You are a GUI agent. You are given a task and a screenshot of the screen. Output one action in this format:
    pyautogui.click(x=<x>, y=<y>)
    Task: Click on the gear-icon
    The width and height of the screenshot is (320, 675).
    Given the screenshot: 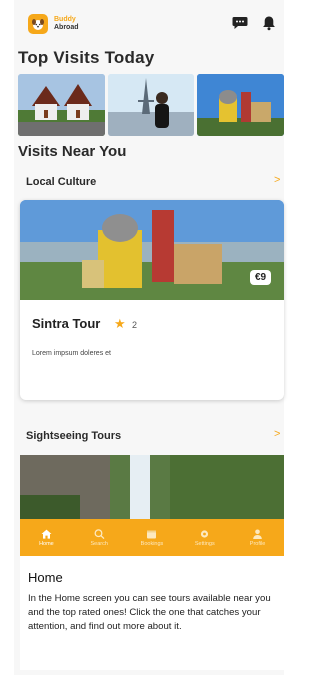 What is the action you would take?
    pyautogui.click(x=205, y=533)
    